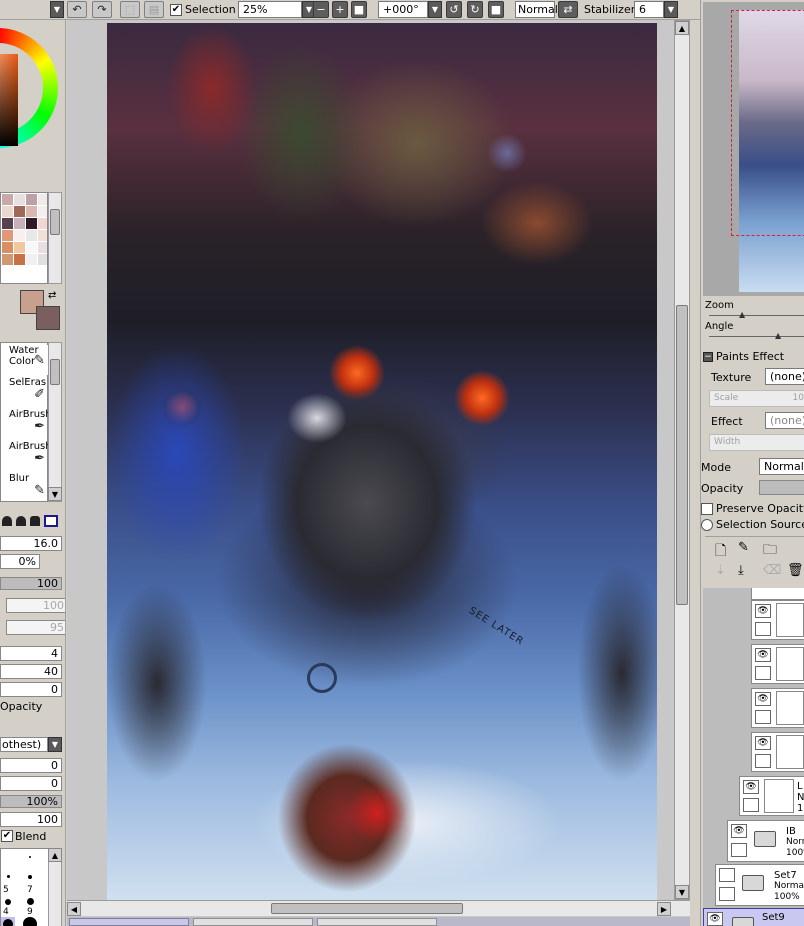 Image resolution: width=804 pixels, height=926 pixels. What do you see at coordinates (77, 9) in the screenshot?
I see `undo-button: ↶` at bounding box center [77, 9].